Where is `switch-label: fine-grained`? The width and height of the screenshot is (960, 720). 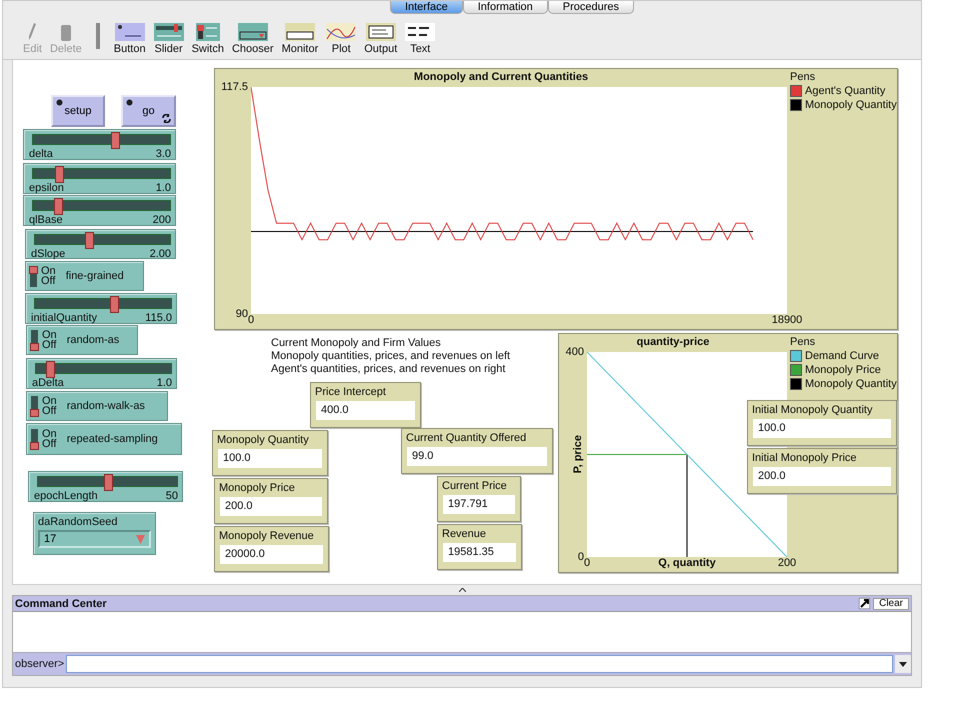
switch-label: fine-grained is located at coordinates (95, 276).